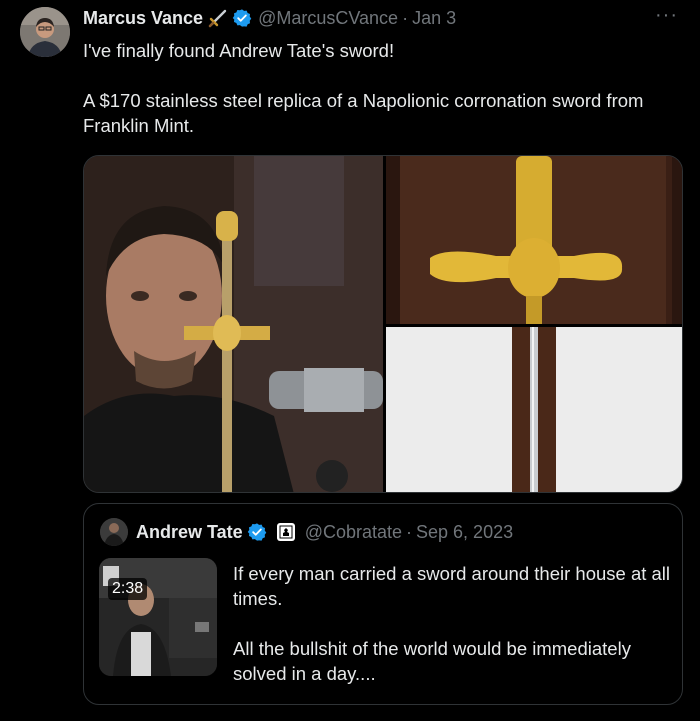  I want to click on tweet-header: Marcus Vance @MarcusCVance · Jan 3, so click(269, 18).